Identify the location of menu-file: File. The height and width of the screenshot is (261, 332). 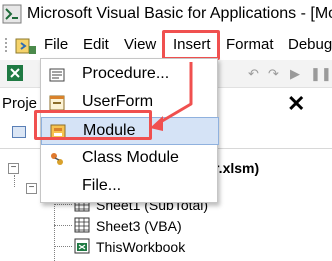
(56, 44).